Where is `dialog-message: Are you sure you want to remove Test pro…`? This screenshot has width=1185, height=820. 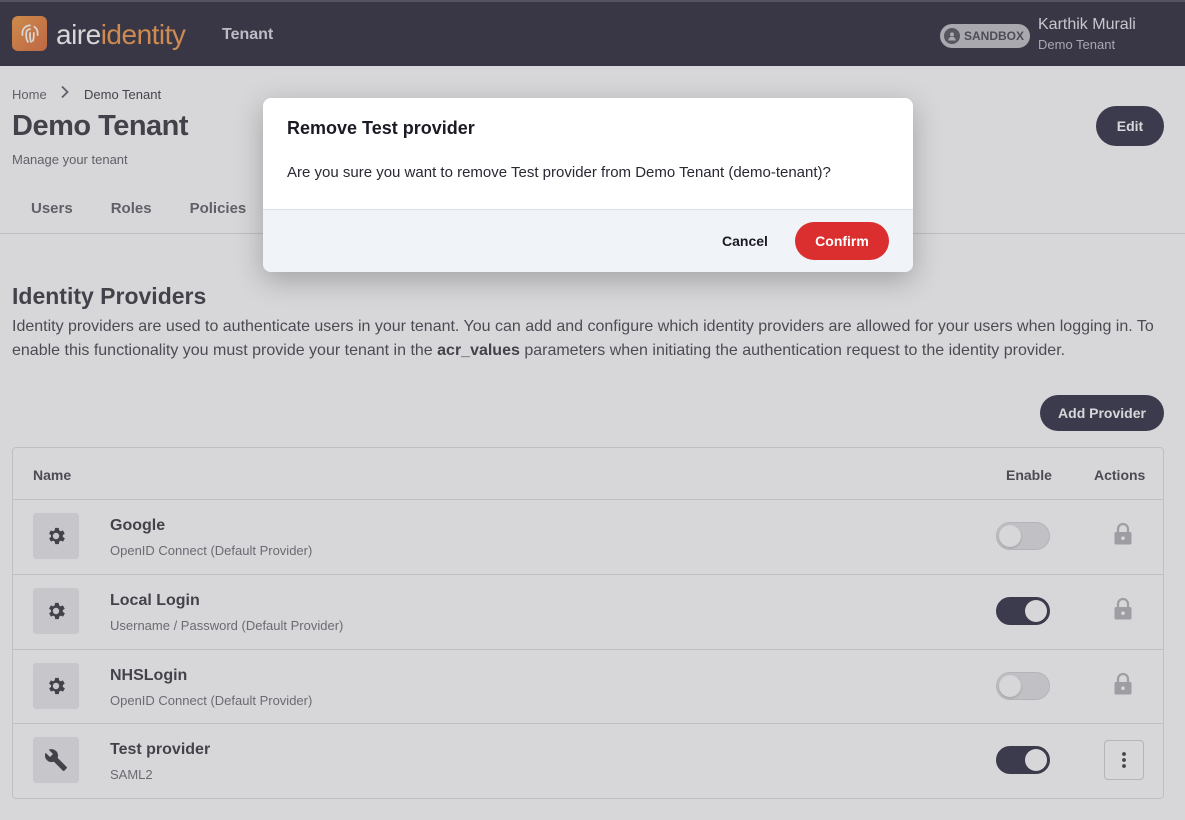 dialog-message: Are you sure you want to remove Test pro… is located at coordinates (559, 172).